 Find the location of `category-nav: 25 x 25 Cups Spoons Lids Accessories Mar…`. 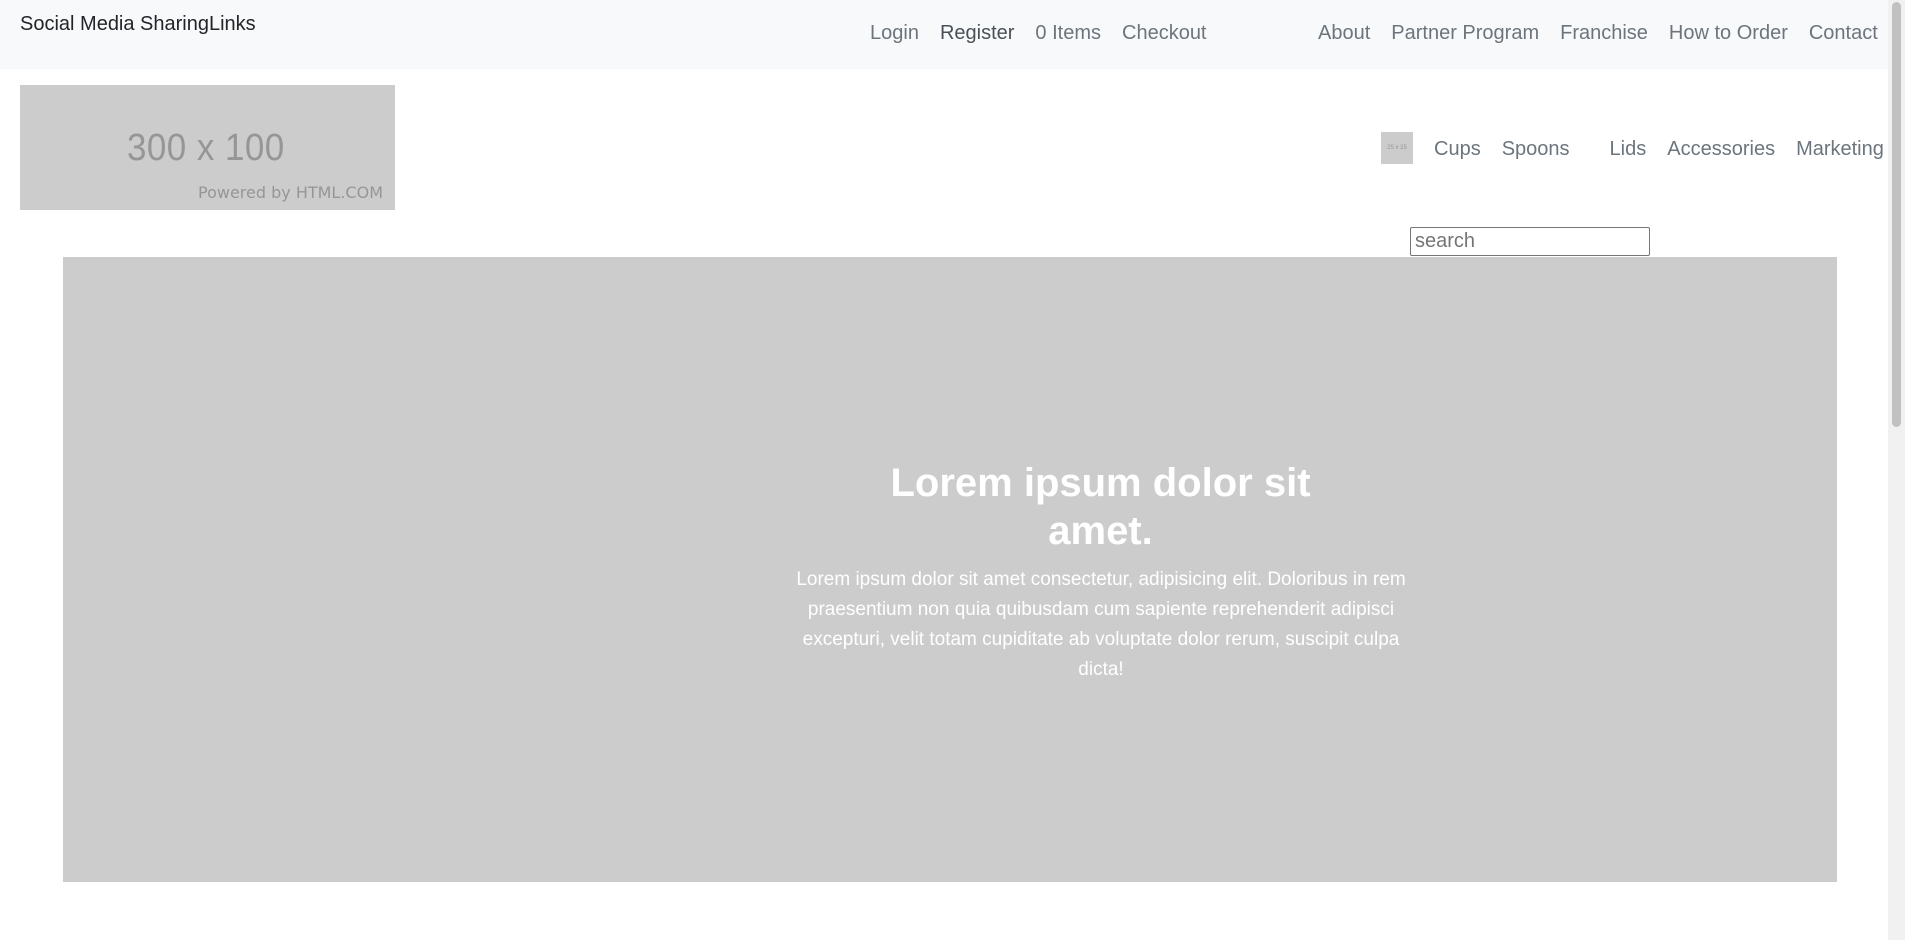

category-nav: 25 x 25 Cups Spoons Lids Accessories Mar… is located at coordinates (1632, 148).